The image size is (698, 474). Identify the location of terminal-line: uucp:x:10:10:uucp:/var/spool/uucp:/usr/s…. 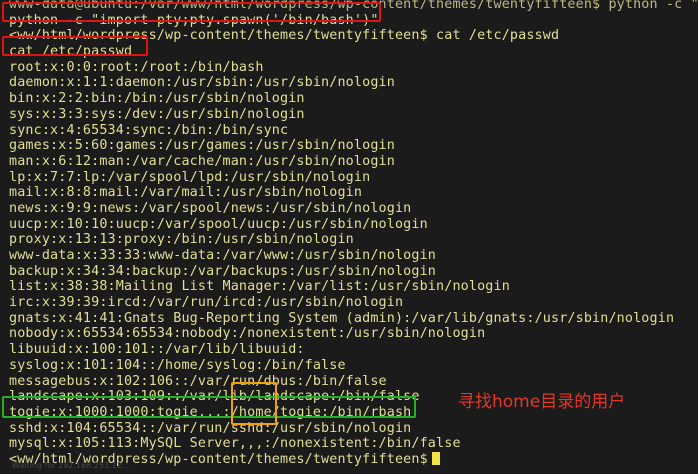
(218, 224).